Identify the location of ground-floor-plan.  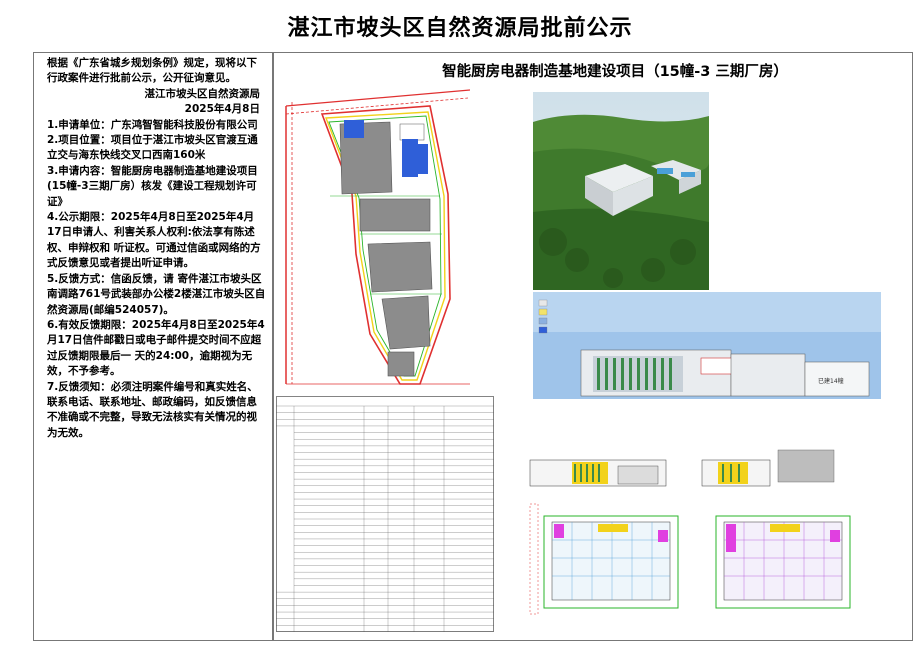
(604, 559).